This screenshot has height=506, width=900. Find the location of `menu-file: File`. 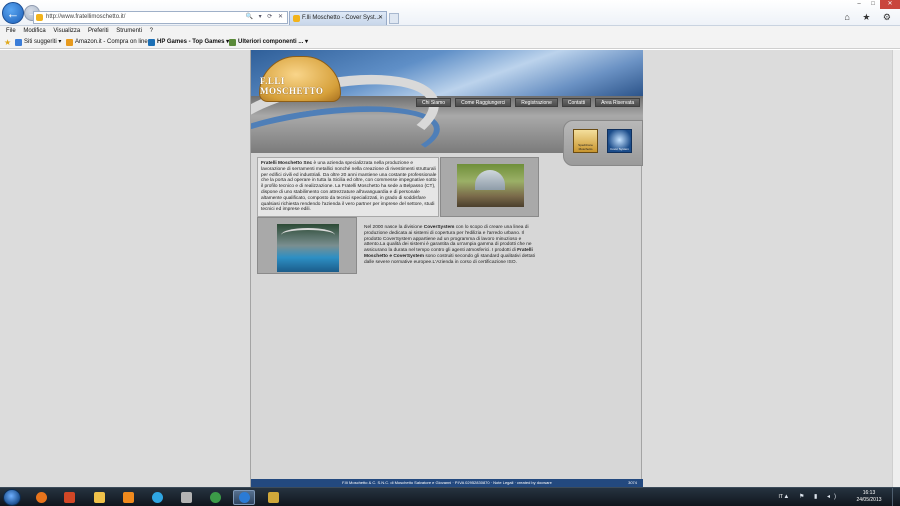

menu-file: File is located at coordinates (11, 31).